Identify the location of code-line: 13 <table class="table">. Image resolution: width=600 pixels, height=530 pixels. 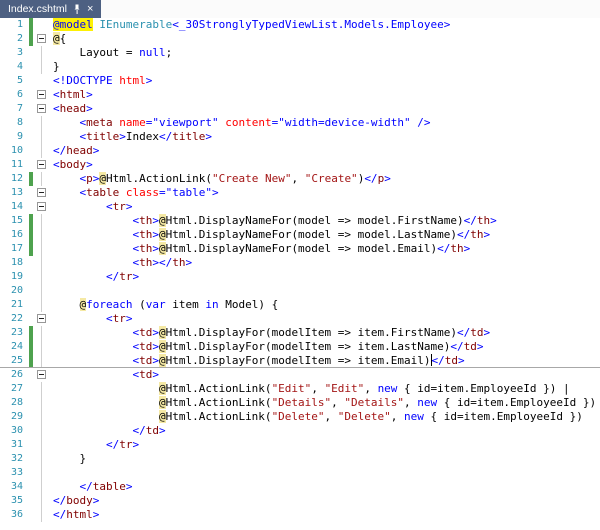
(300, 193).